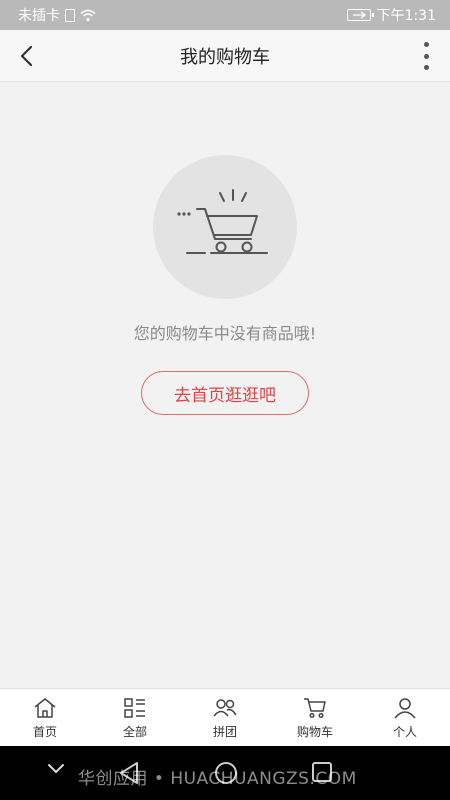 This screenshot has height=800, width=450. Describe the element at coordinates (70, 15) in the screenshot. I see `sim-icon` at that location.